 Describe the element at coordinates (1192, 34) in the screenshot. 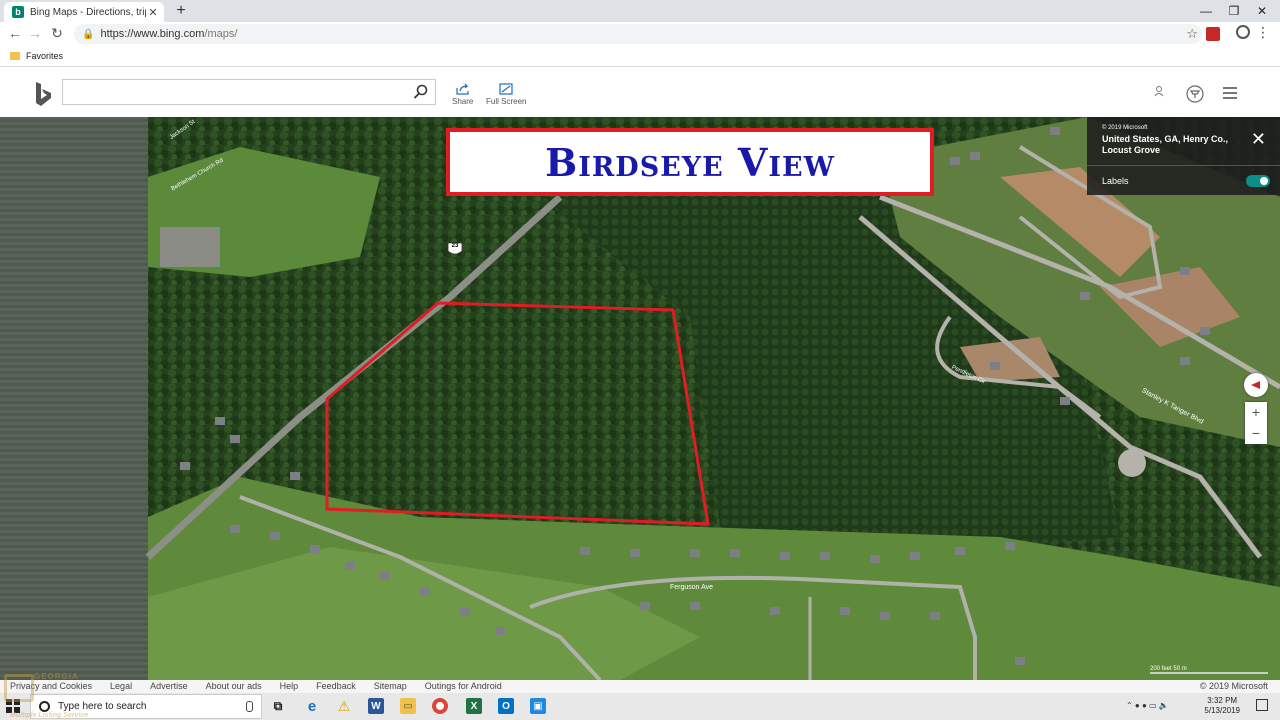

I see `bookmark-star-icon: ☆` at that location.